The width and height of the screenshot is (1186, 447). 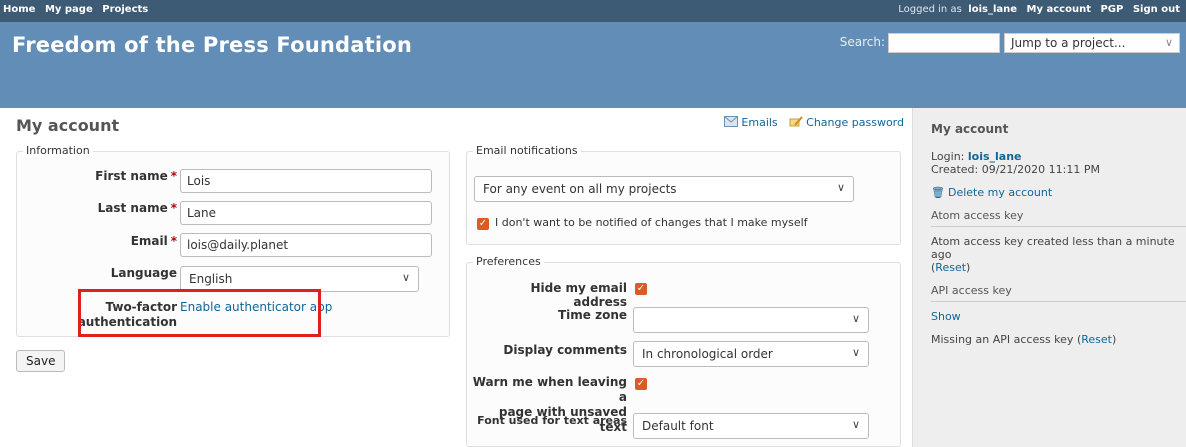 I want to click on no-self-notified-checkbox: ✓, so click(x=483, y=224).